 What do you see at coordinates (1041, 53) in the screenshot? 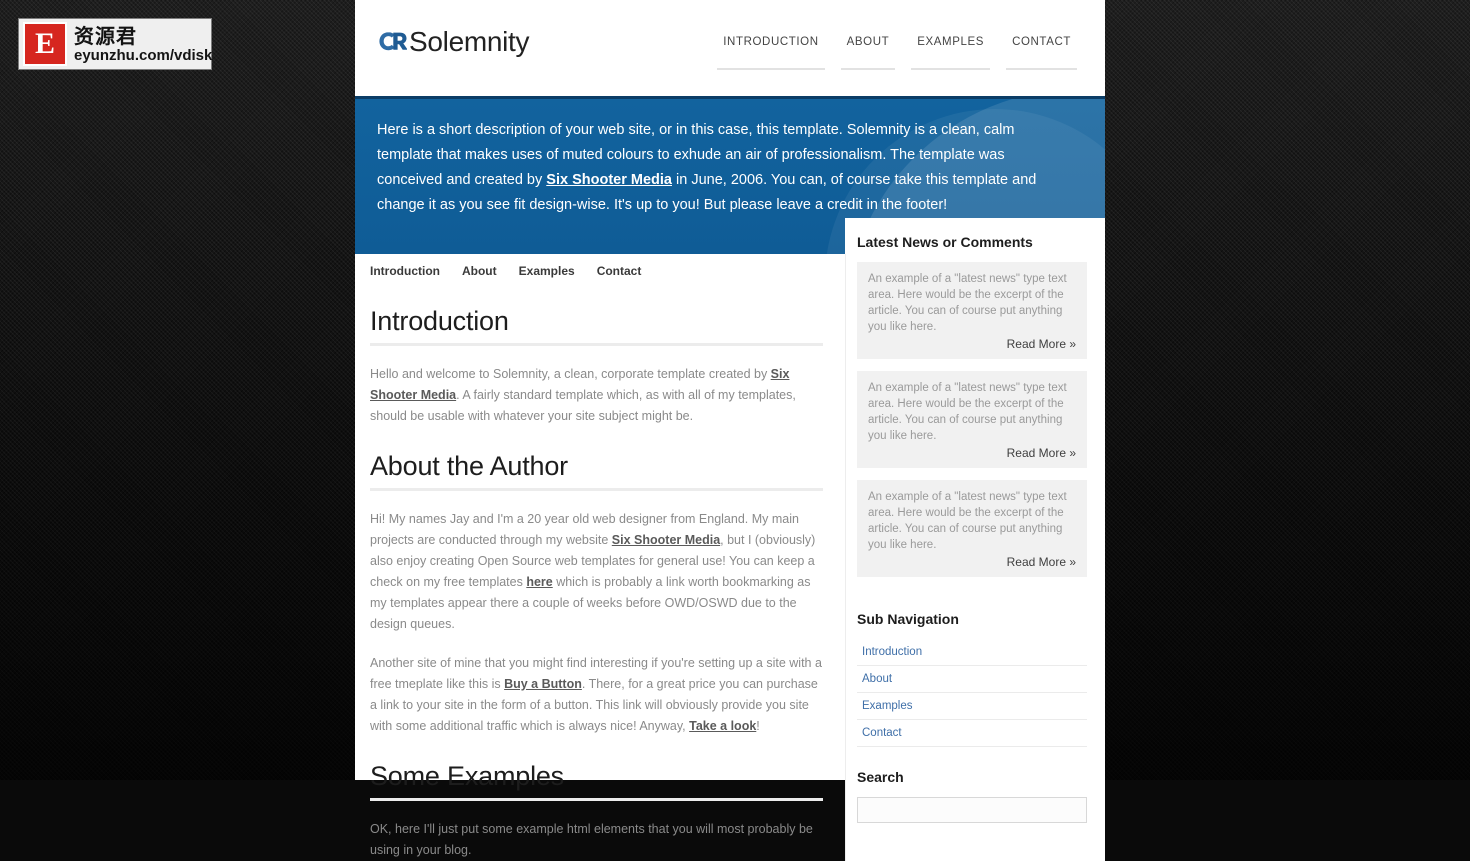
I see `nav-item-contact: CONTACT` at bounding box center [1041, 53].